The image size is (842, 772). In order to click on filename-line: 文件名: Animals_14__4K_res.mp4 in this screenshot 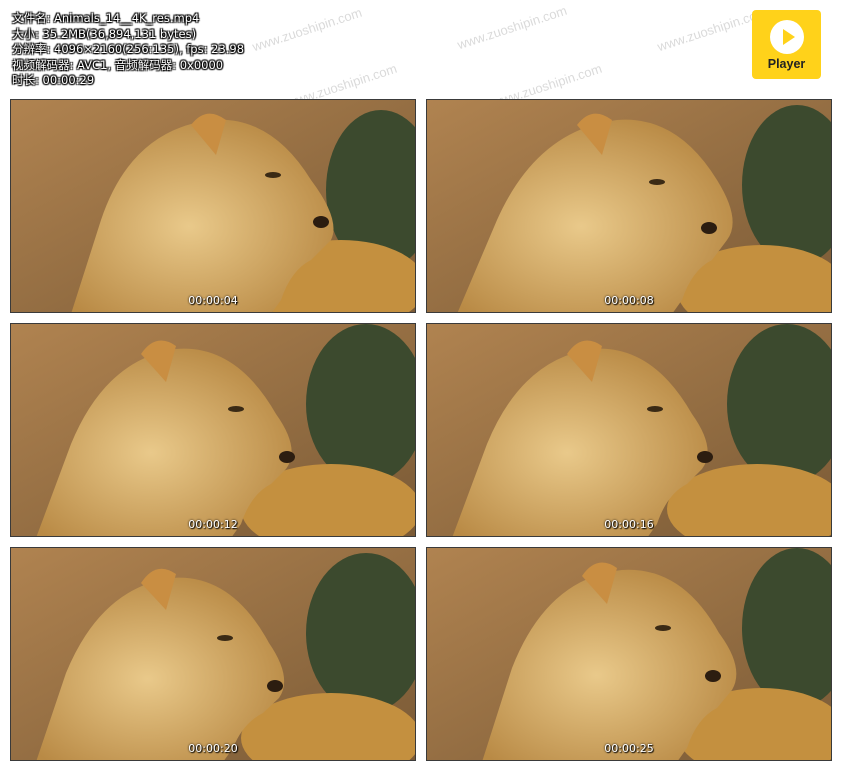, I will do `click(106, 18)`.